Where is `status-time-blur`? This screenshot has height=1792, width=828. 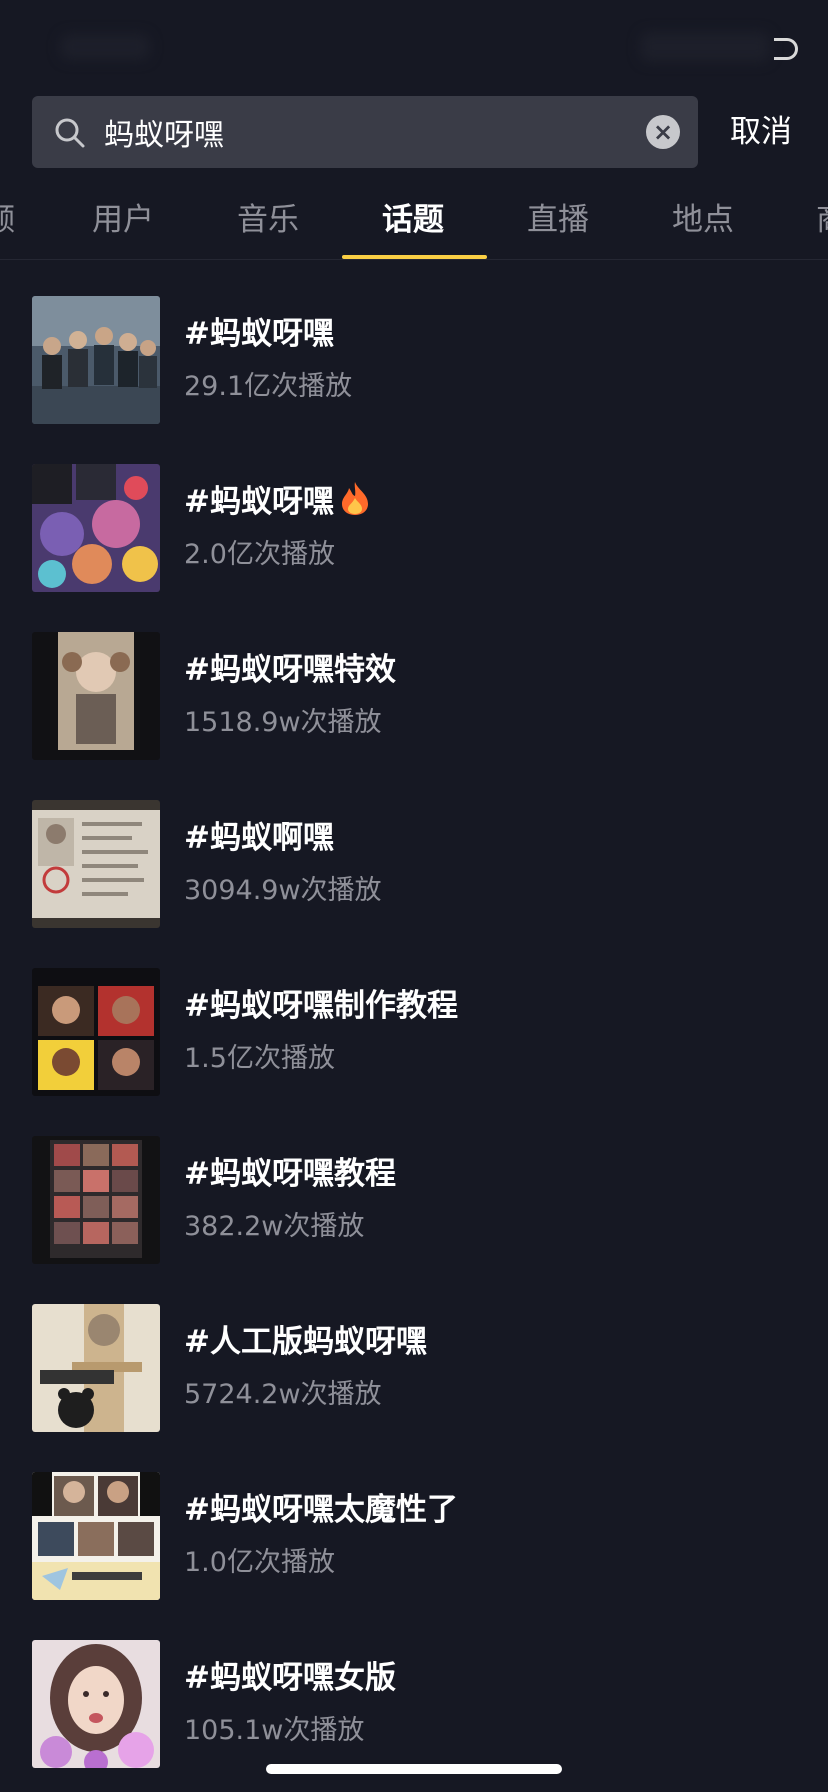
status-time-blur is located at coordinates (105, 47).